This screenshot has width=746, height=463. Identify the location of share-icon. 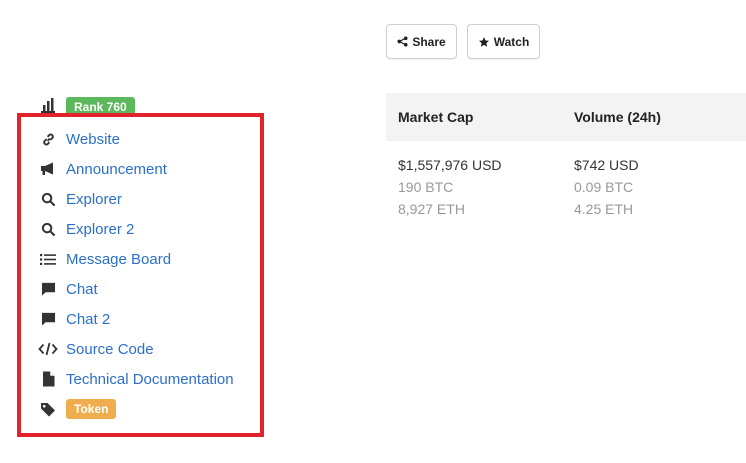
(402, 41).